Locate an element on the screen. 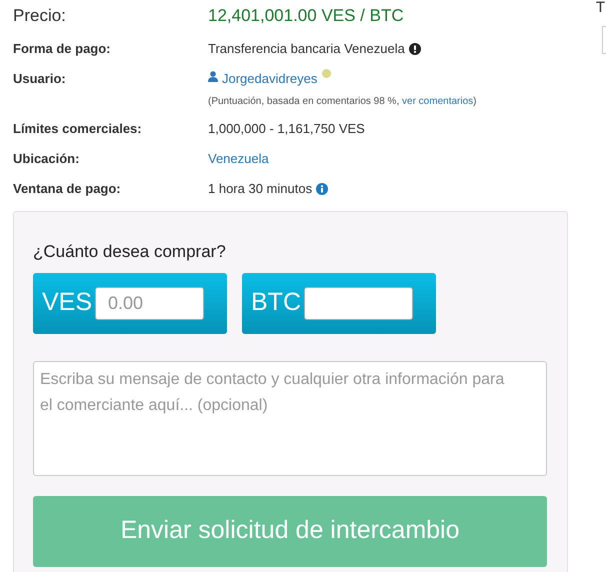 The width and height of the screenshot is (606, 572). comments-link: ver comentarios is located at coordinates (438, 101).